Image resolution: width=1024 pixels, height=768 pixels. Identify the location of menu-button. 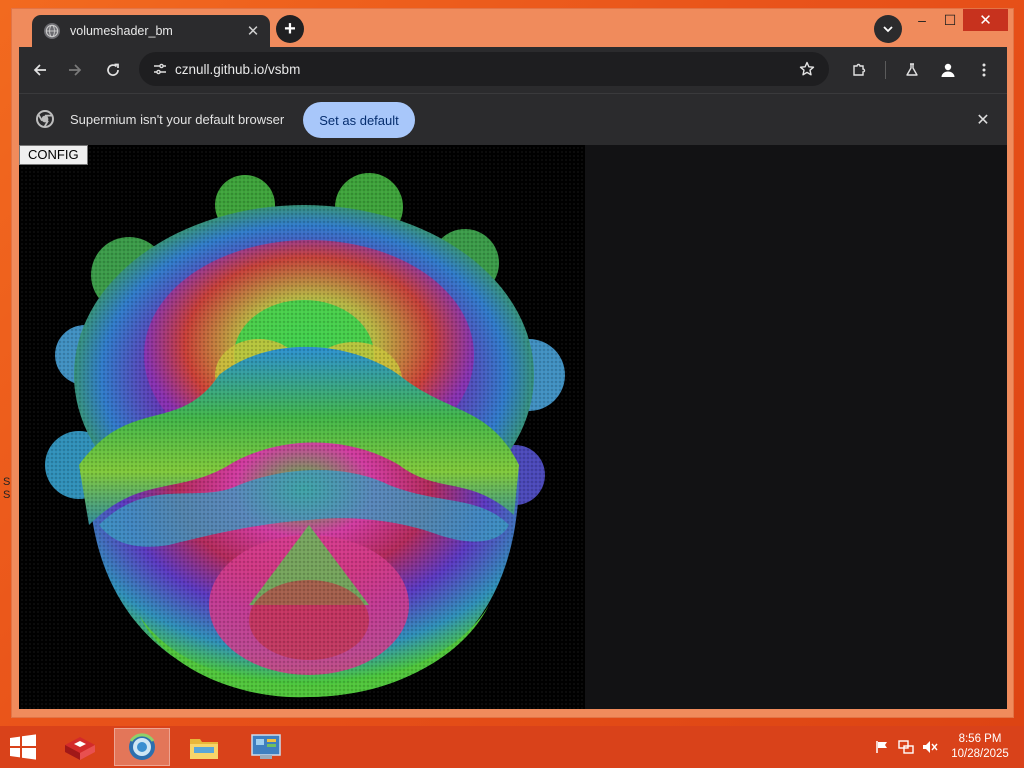
(984, 70).